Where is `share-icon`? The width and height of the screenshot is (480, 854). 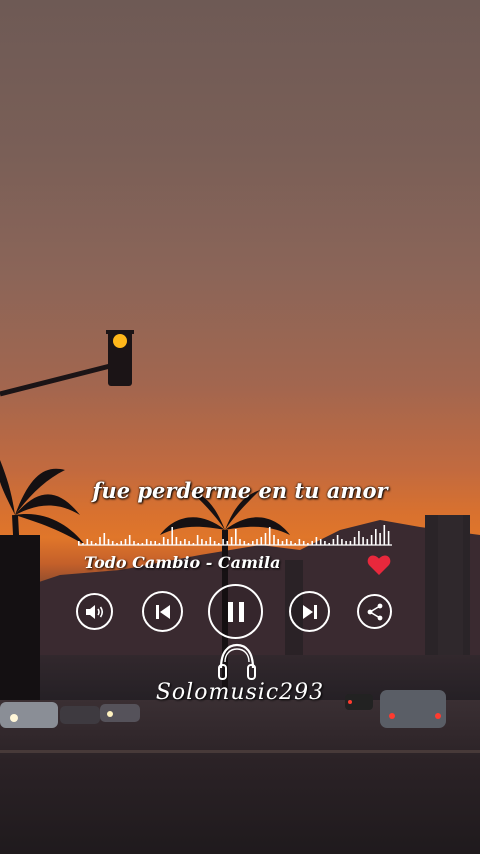
share-icon is located at coordinates (374, 611).